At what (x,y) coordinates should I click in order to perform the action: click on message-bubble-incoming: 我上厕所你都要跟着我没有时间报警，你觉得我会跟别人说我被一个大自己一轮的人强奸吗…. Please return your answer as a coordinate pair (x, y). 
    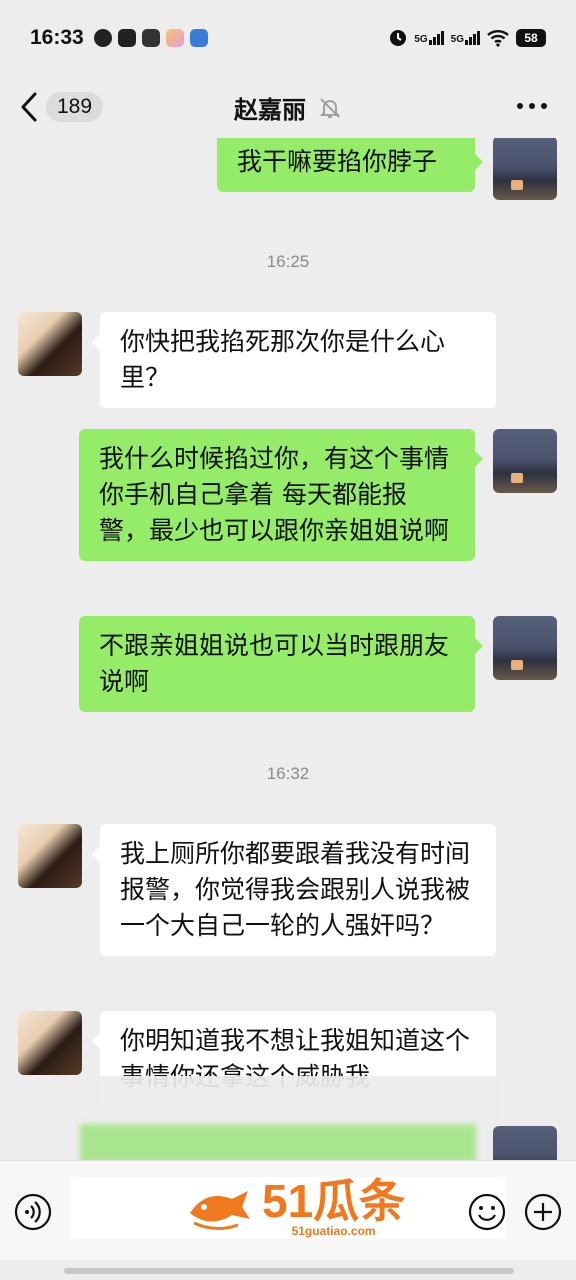
    Looking at the image, I should click on (294, 890).